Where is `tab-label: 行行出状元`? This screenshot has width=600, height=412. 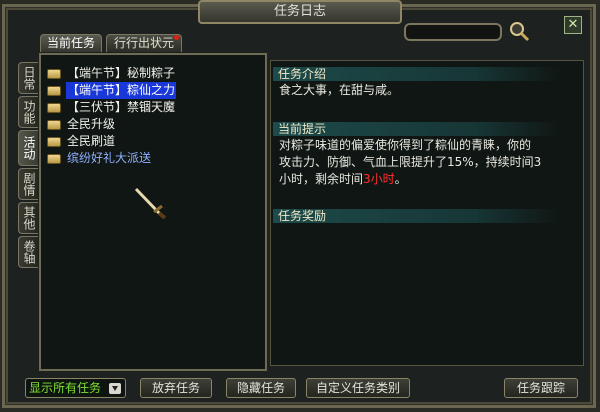 tab-label: 行行出状元 is located at coordinates (143, 43).